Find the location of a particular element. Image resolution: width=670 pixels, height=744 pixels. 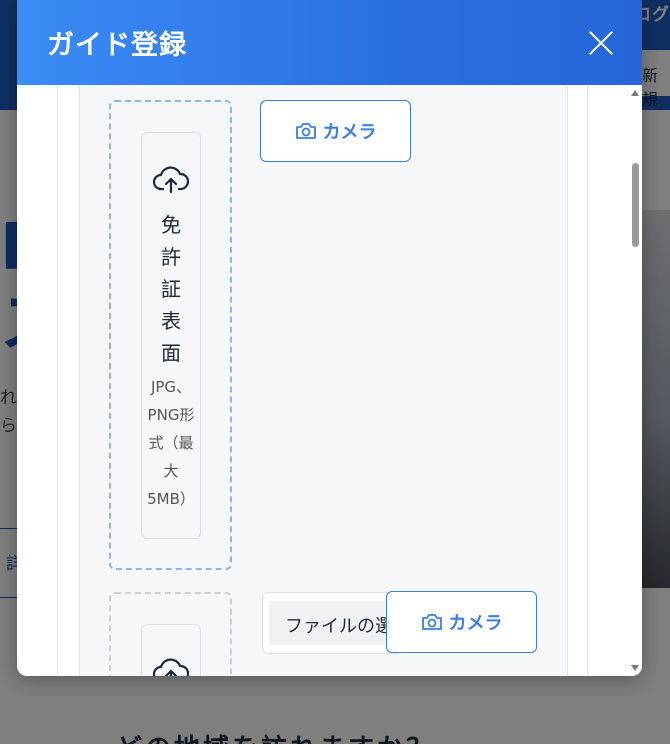

license-front-upload-card: 免 許 証 表 面 JPG、PNG形式（最大5MB） is located at coordinates (171, 335).